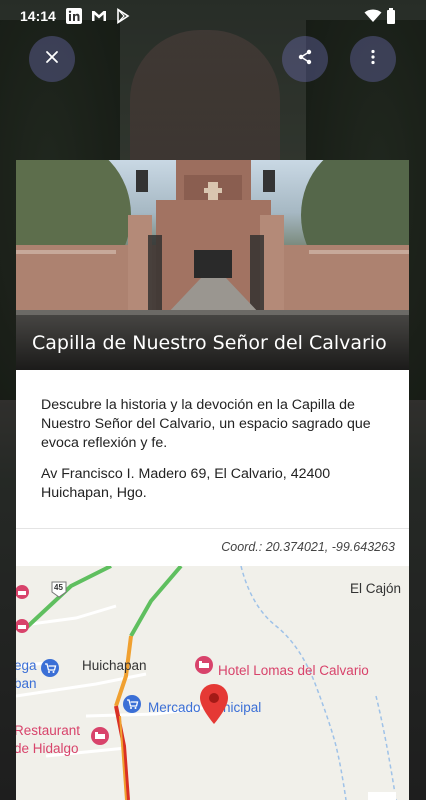  What do you see at coordinates (58, 587) in the screenshot?
I see `route-shield-label: 45` at bounding box center [58, 587].